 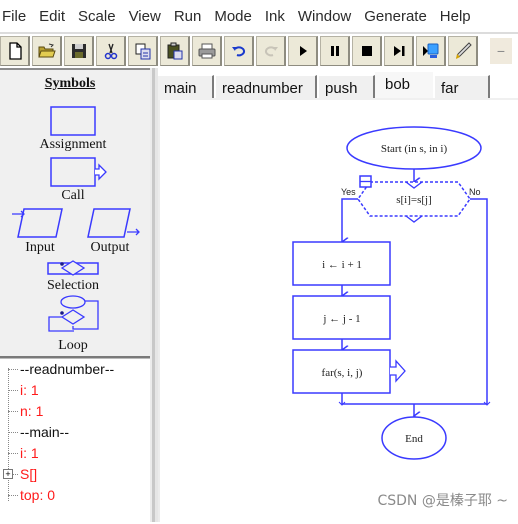 I want to click on loop-symbol, so click(x=73, y=313).